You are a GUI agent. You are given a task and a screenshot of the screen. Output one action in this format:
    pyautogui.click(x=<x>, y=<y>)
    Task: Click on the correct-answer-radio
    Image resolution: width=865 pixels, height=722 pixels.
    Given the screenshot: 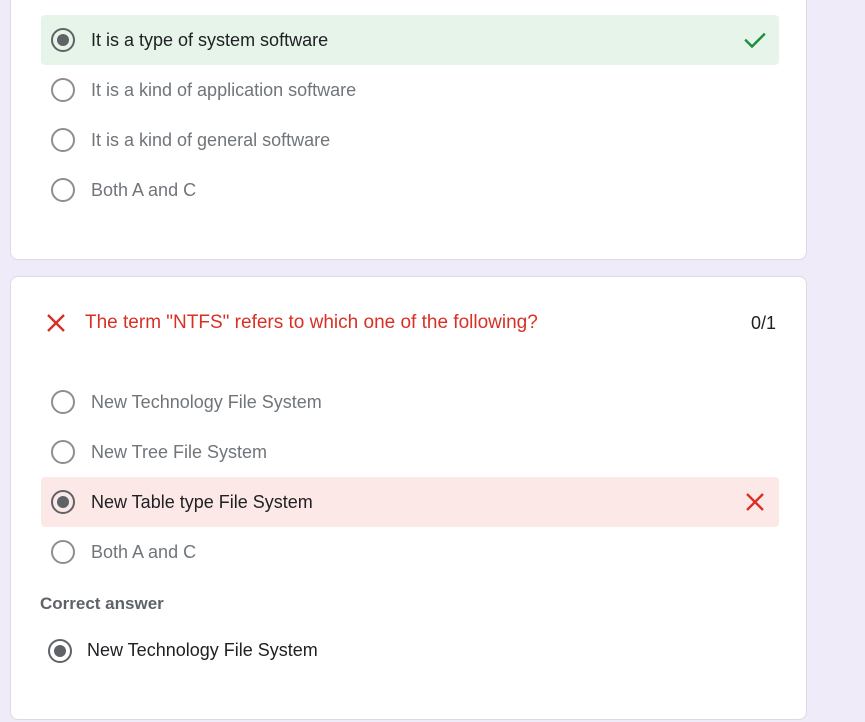 What is the action you would take?
    pyautogui.click(x=60, y=651)
    